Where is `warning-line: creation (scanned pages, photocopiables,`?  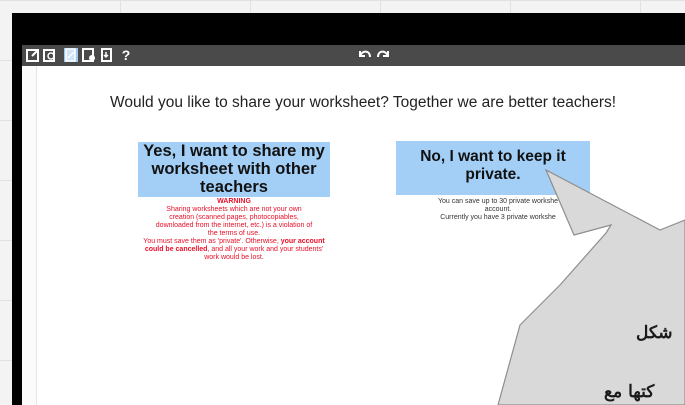
warning-line: creation (scanned pages, photocopiables, is located at coordinates (234, 217).